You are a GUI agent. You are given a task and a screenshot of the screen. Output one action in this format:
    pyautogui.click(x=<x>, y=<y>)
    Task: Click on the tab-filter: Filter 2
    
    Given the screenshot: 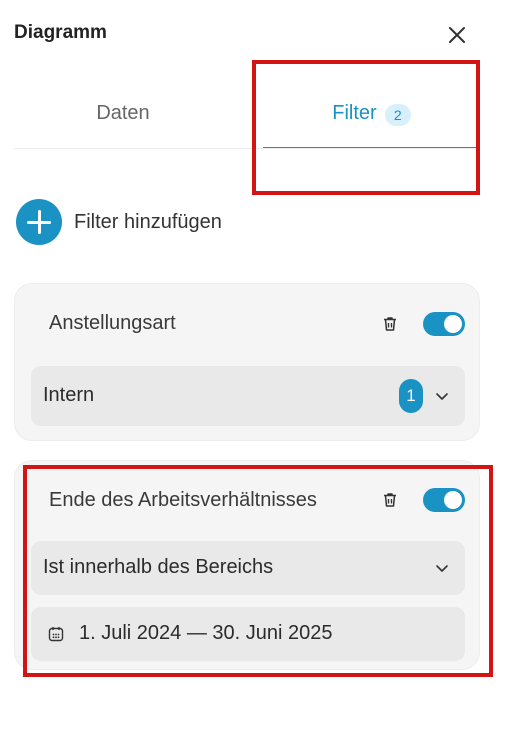 What is the action you would take?
    pyautogui.click(x=371, y=119)
    